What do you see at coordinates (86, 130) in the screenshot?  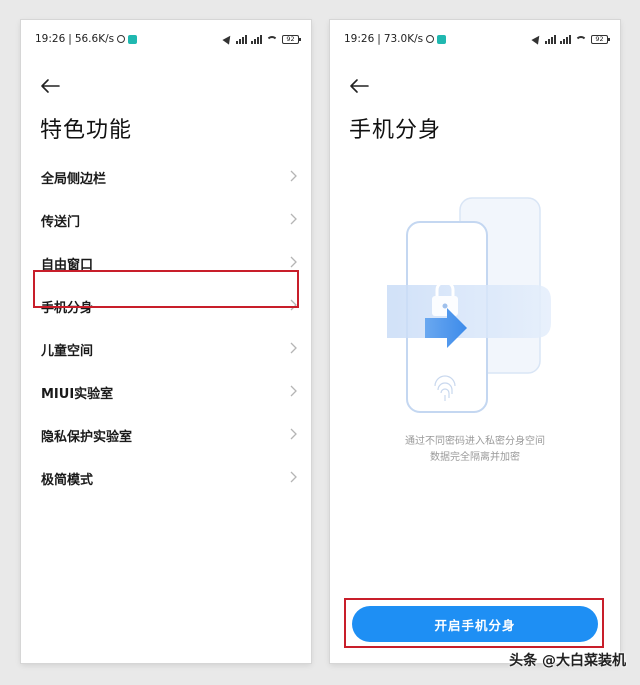 I see `page-title: 特色功能` at bounding box center [86, 130].